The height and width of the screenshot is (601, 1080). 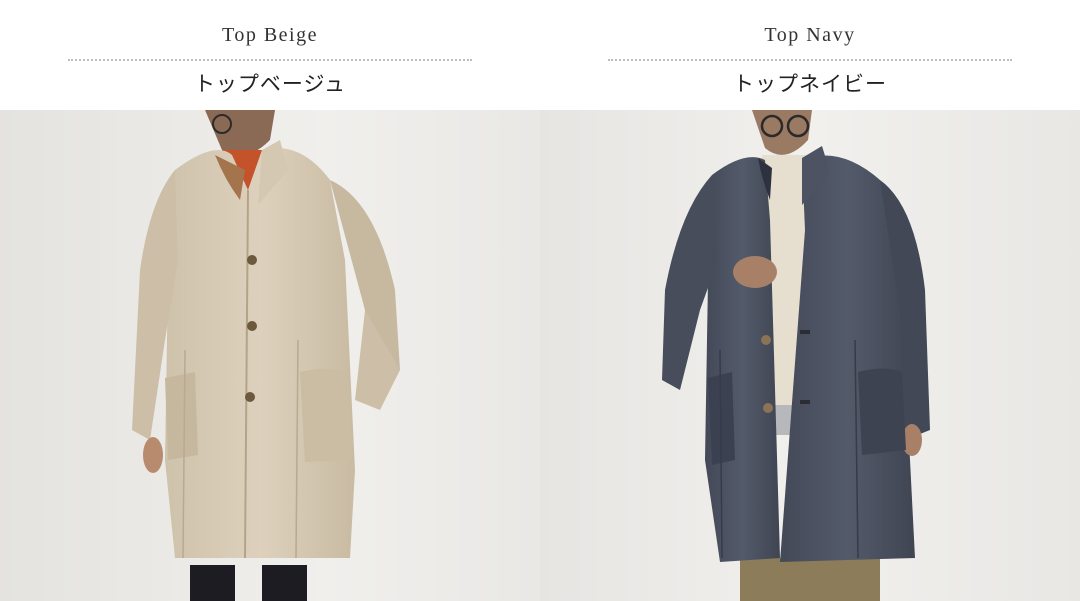 I want to click on color-name-en: Top Navy, so click(x=810, y=35).